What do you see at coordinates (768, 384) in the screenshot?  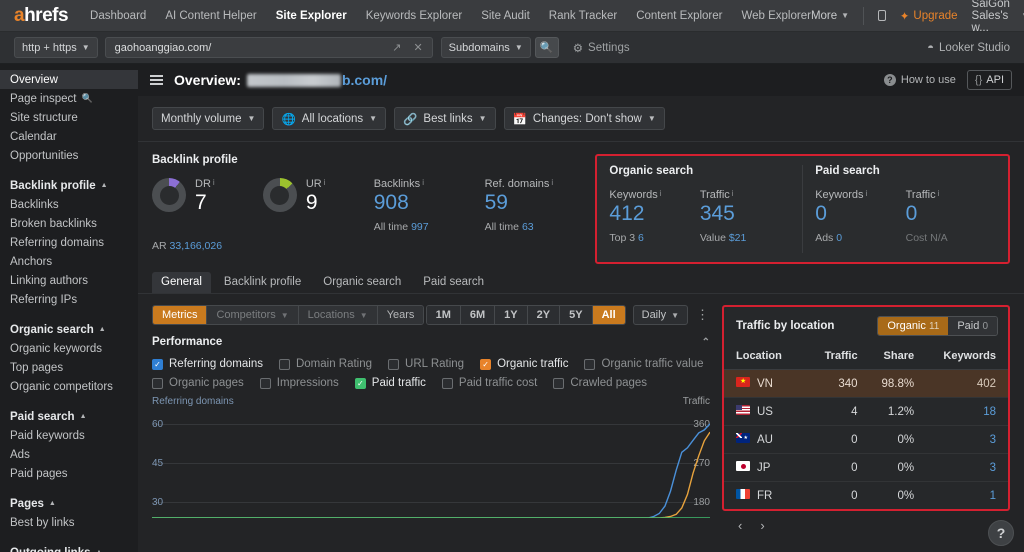 I see `cell-location: ★ VN` at bounding box center [768, 384].